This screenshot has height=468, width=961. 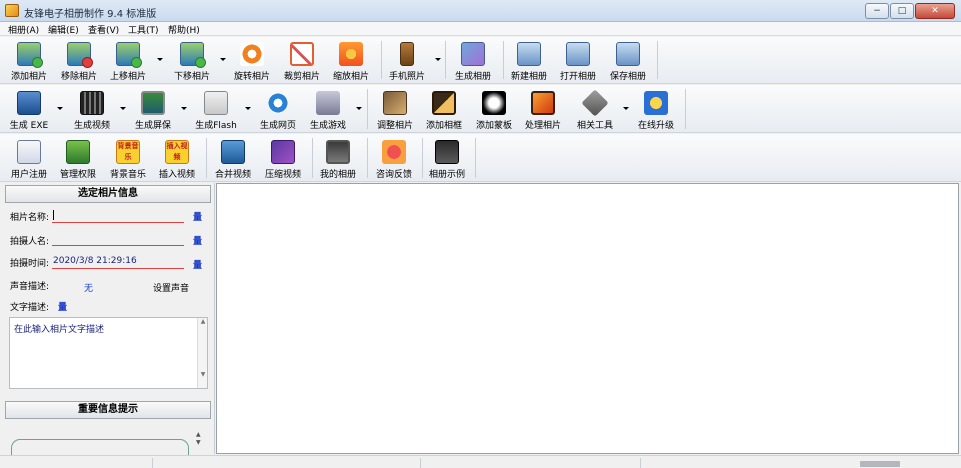 What do you see at coordinates (118, 238) in the screenshot?
I see `photographer-field` at bounding box center [118, 238].